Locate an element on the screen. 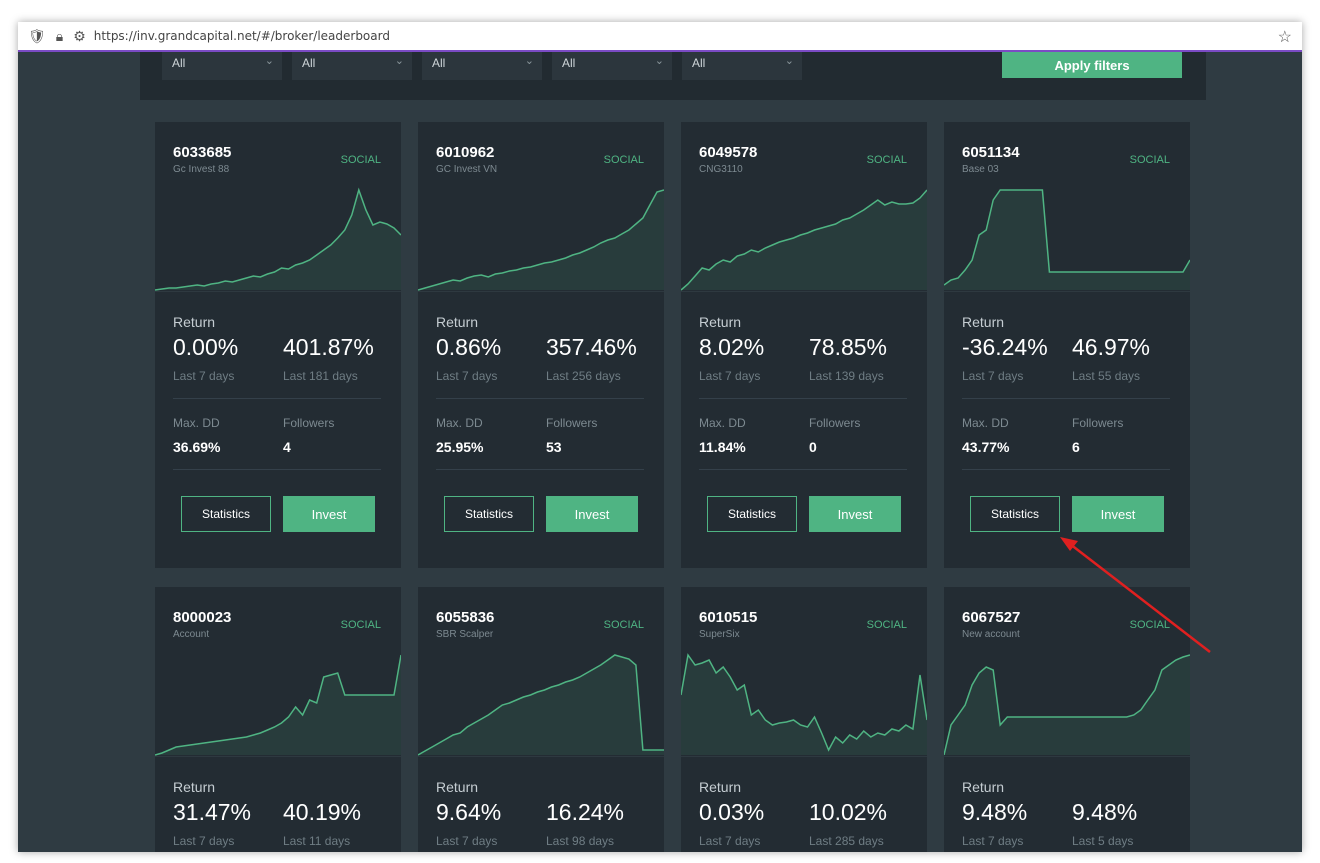 The width and height of the screenshot is (1320, 863). return-total: 9.48% is located at coordinates (1105, 812).